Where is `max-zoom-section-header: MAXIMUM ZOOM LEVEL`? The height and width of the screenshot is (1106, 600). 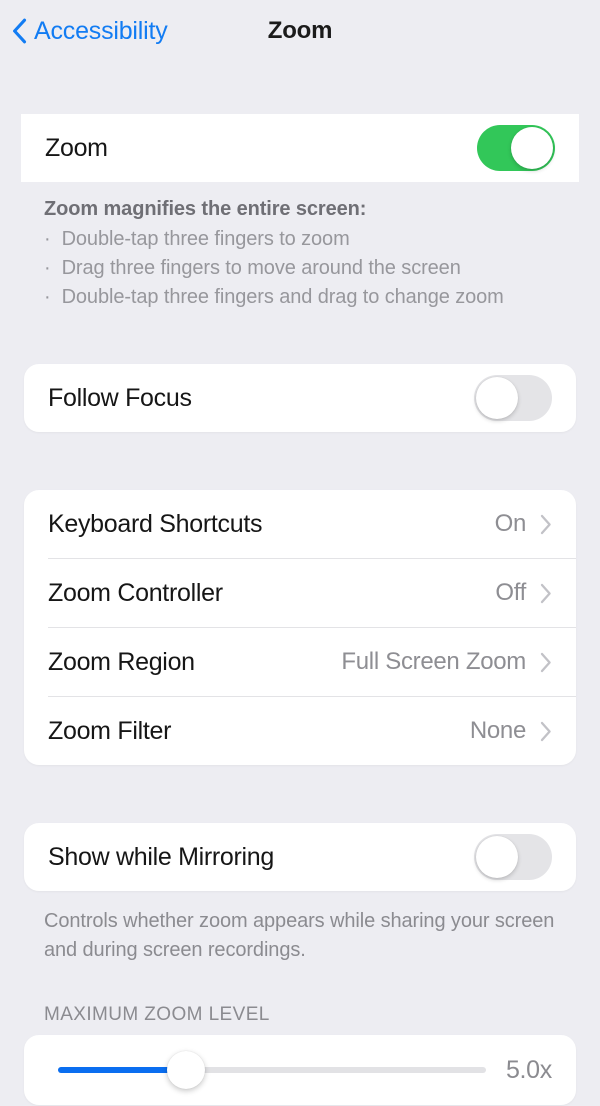 max-zoom-section-header: MAXIMUM ZOOM LEVEL is located at coordinates (157, 1015).